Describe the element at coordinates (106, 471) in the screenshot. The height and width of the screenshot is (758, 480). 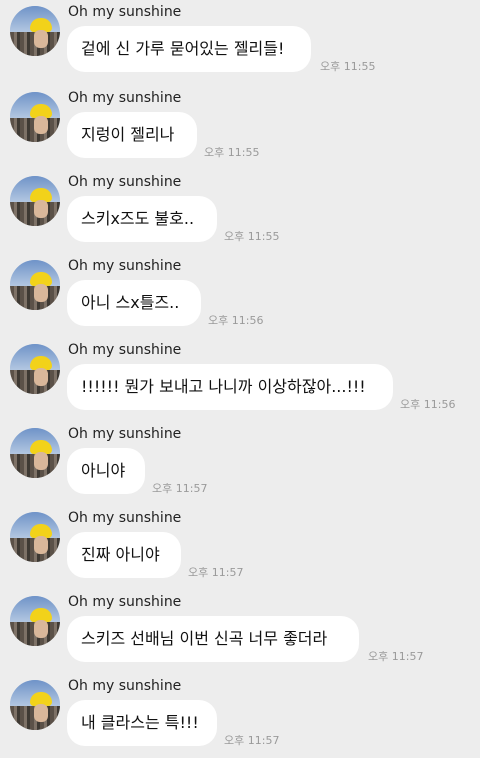
I see `message-bubble: 아니야` at that location.